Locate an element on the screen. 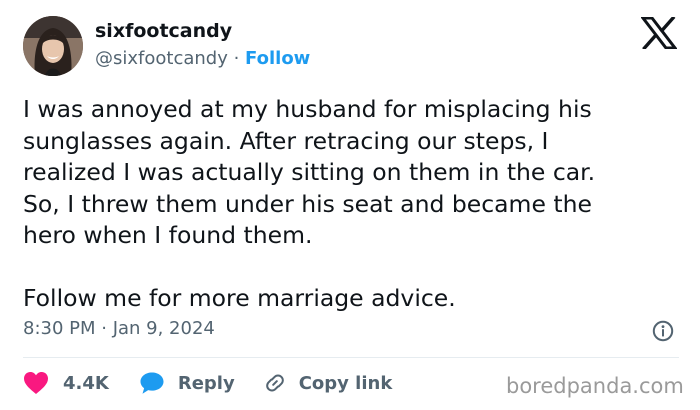  reply-button: Reply is located at coordinates (187, 383).